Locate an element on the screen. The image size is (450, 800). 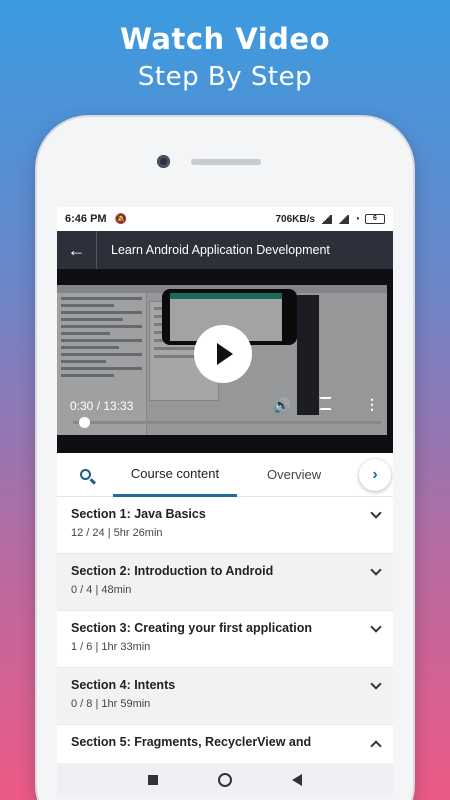
status-bar: 6:46 PM 🔕 706KB/s ◔ 6 is located at coordinates (225, 219).